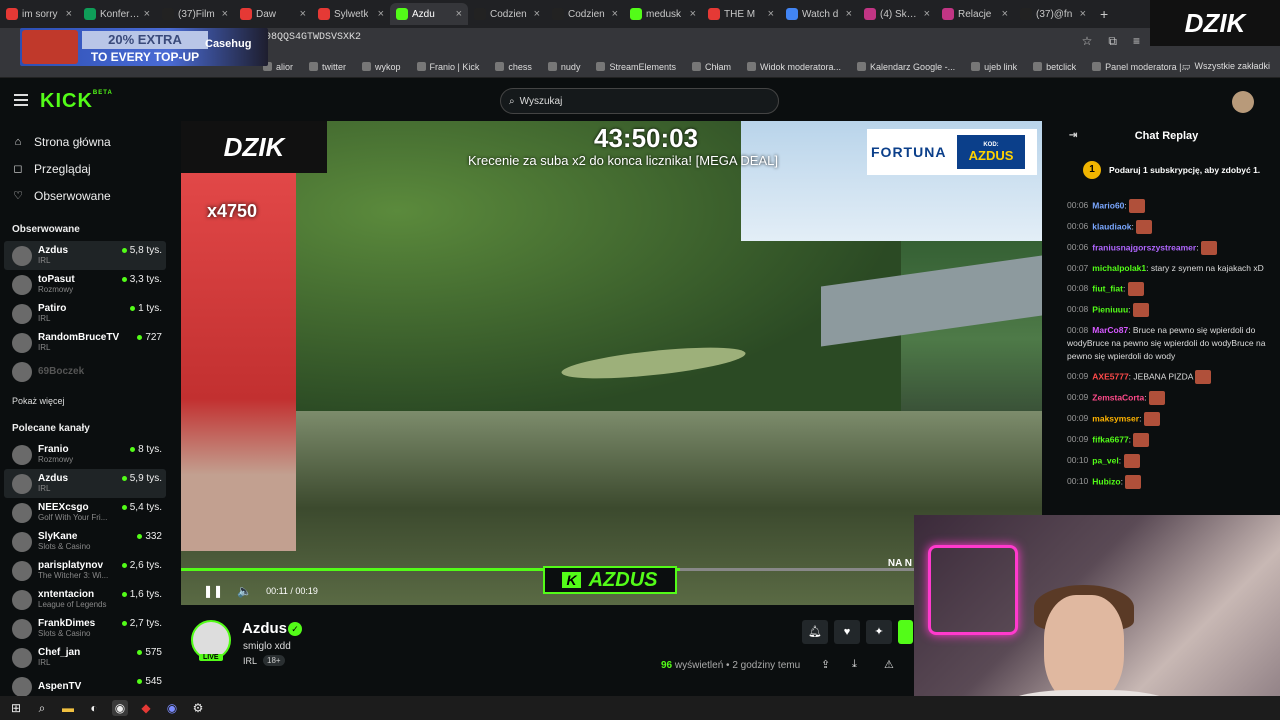 The height and width of the screenshot is (720, 1280). I want to click on channel-item: Azdus IRL 5,8 tys., so click(85, 255).